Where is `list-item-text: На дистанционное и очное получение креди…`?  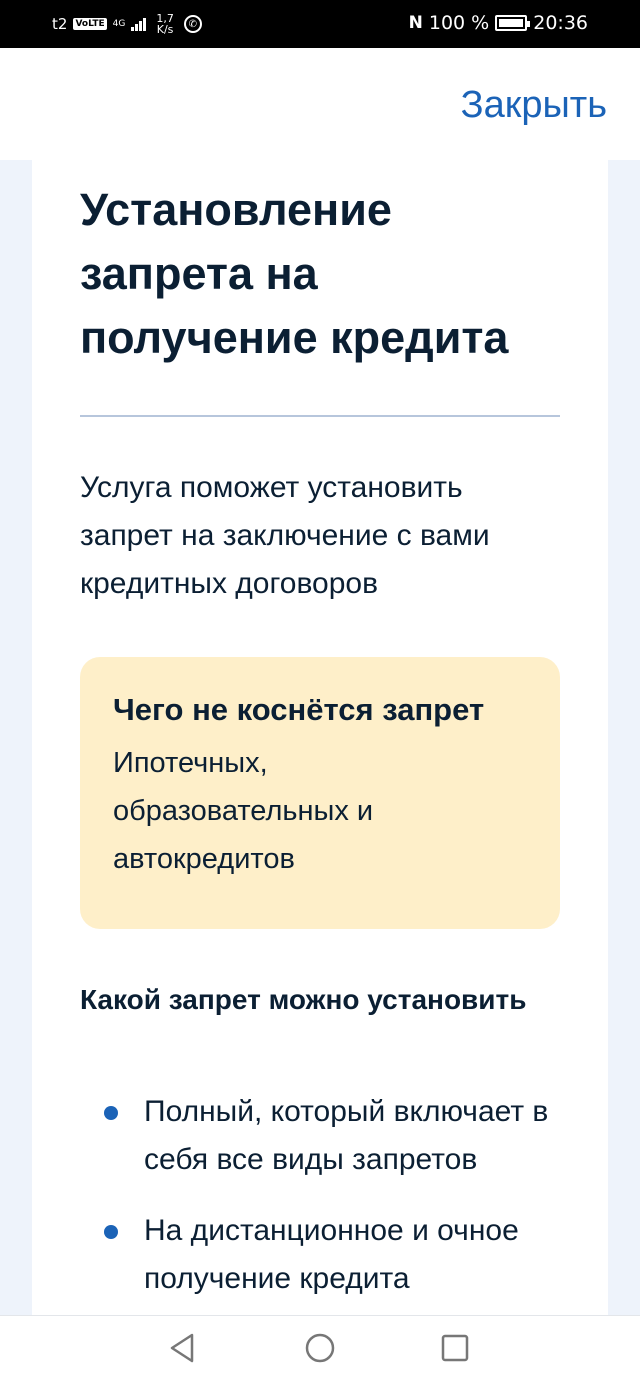
list-item-text: На дистанционное и очное получение креди… is located at coordinates (331, 1254).